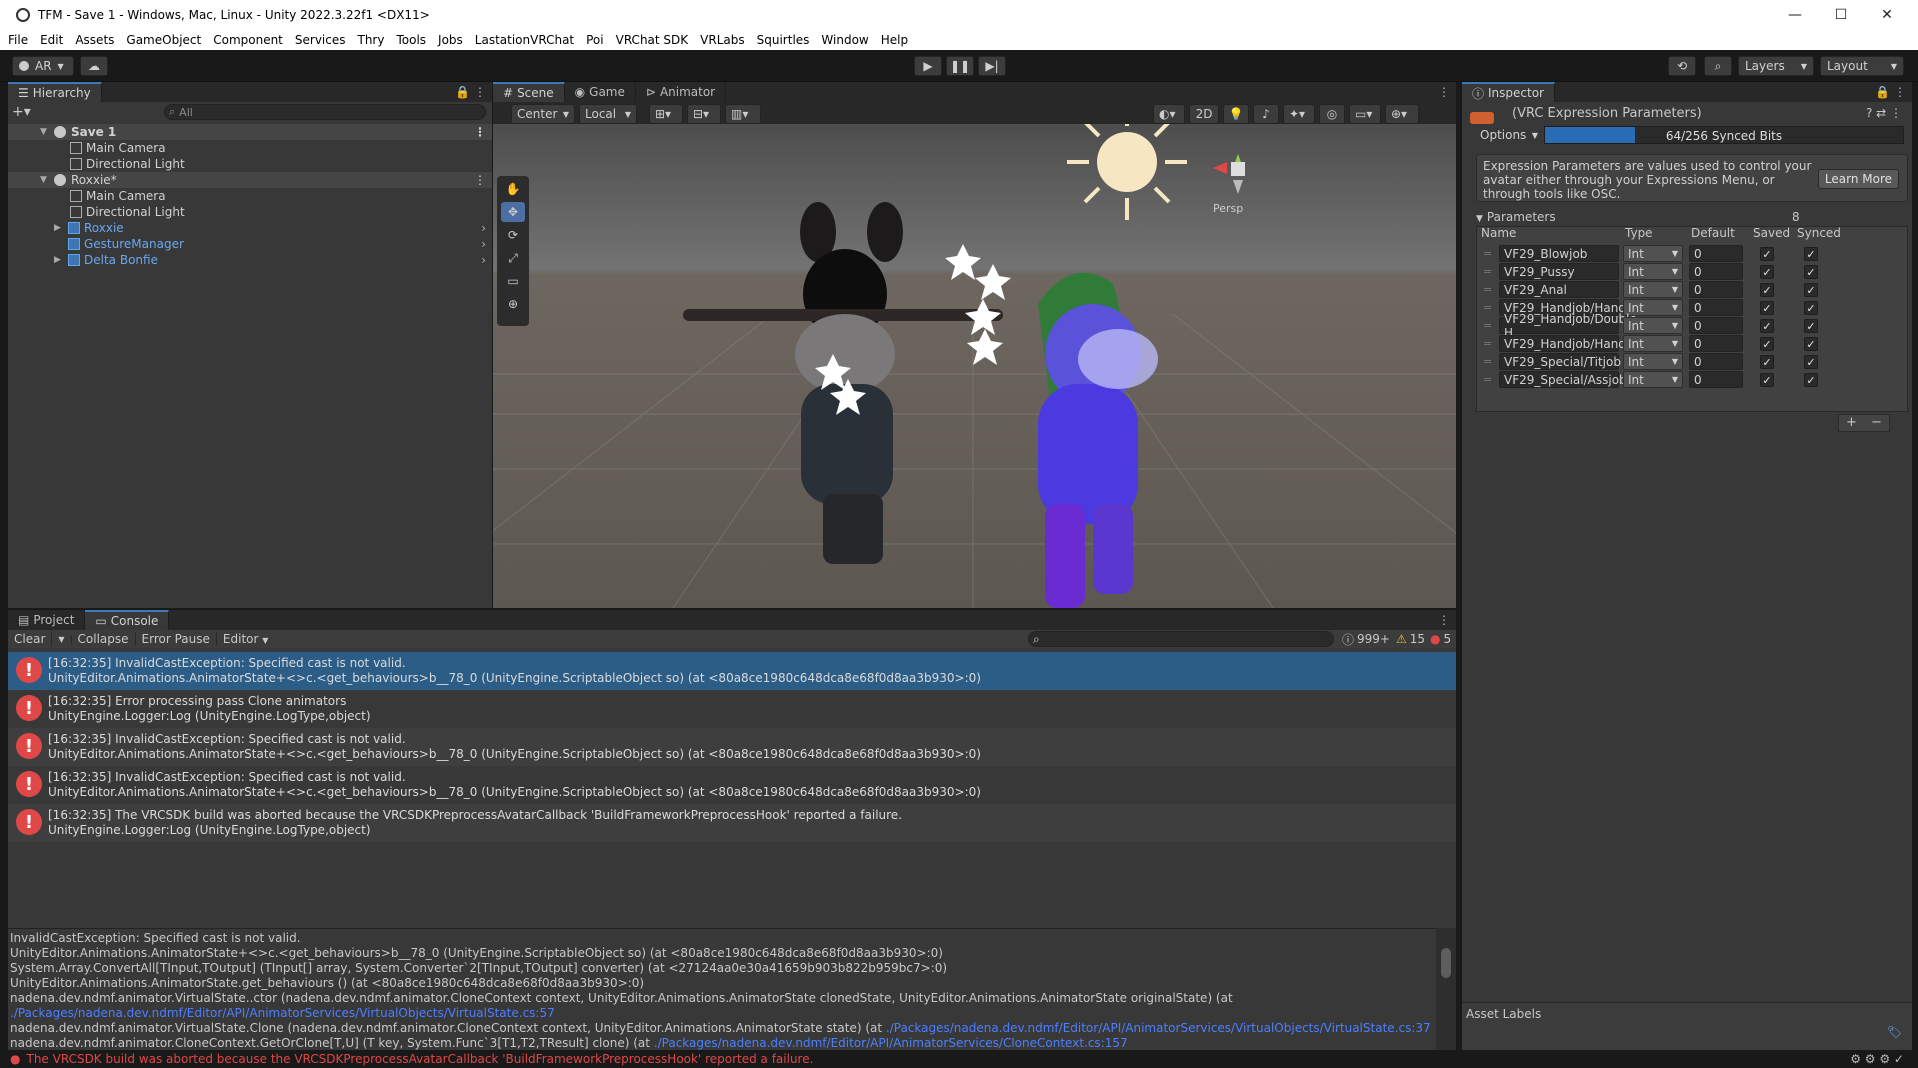 The image size is (1918, 1068). Describe the element at coordinates (1571, 343) in the screenshot. I see `parameter-name-field: VF29_Handjob/Handjob` at that location.